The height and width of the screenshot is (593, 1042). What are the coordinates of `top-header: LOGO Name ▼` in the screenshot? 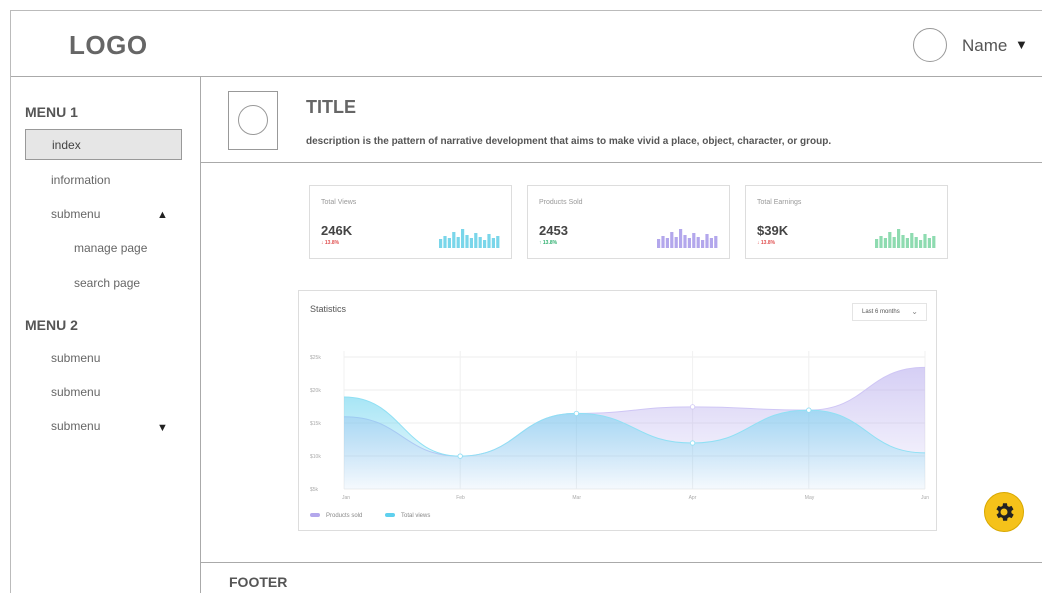 It's located at (526, 44).